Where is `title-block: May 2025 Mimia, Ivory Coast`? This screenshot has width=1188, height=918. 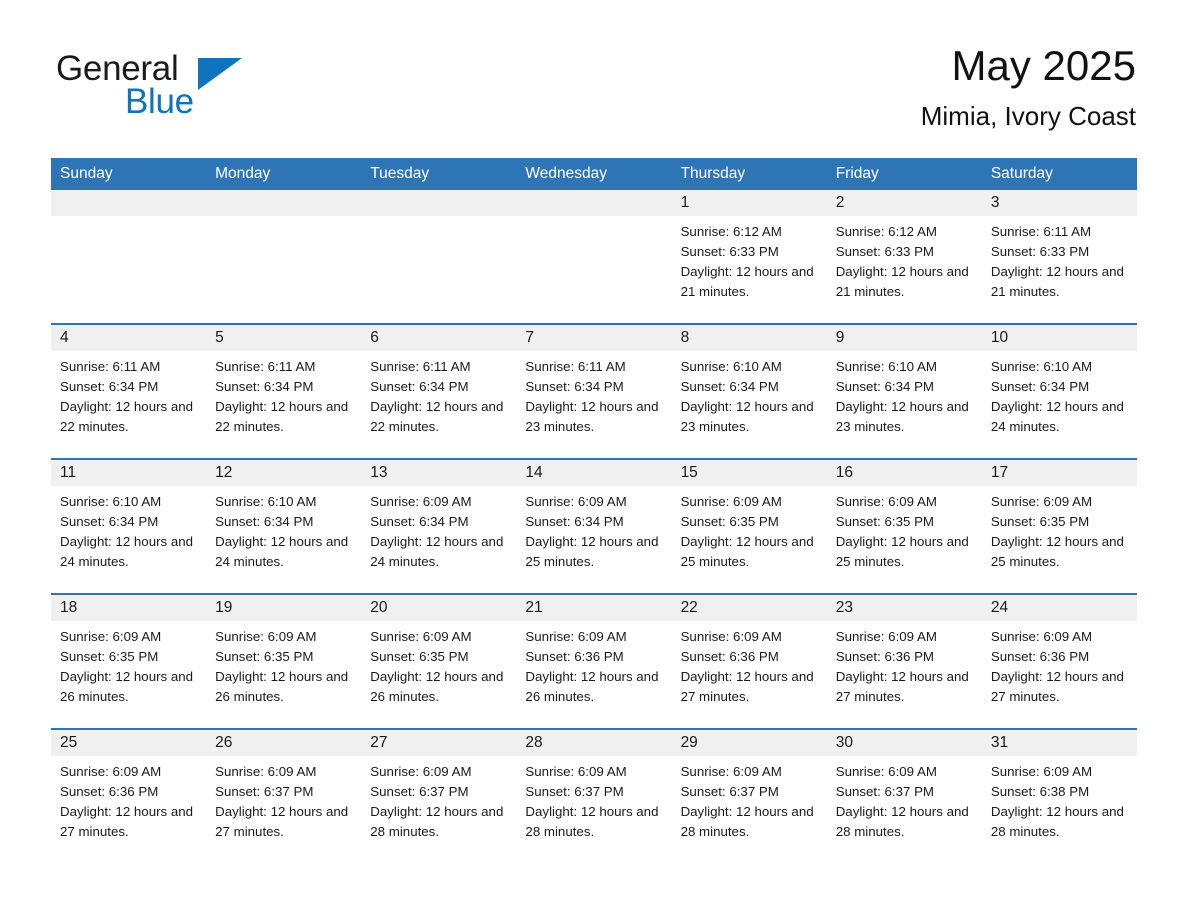
title-block: May 2025 Mimia, Ivory Coast is located at coordinates (1028, 85).